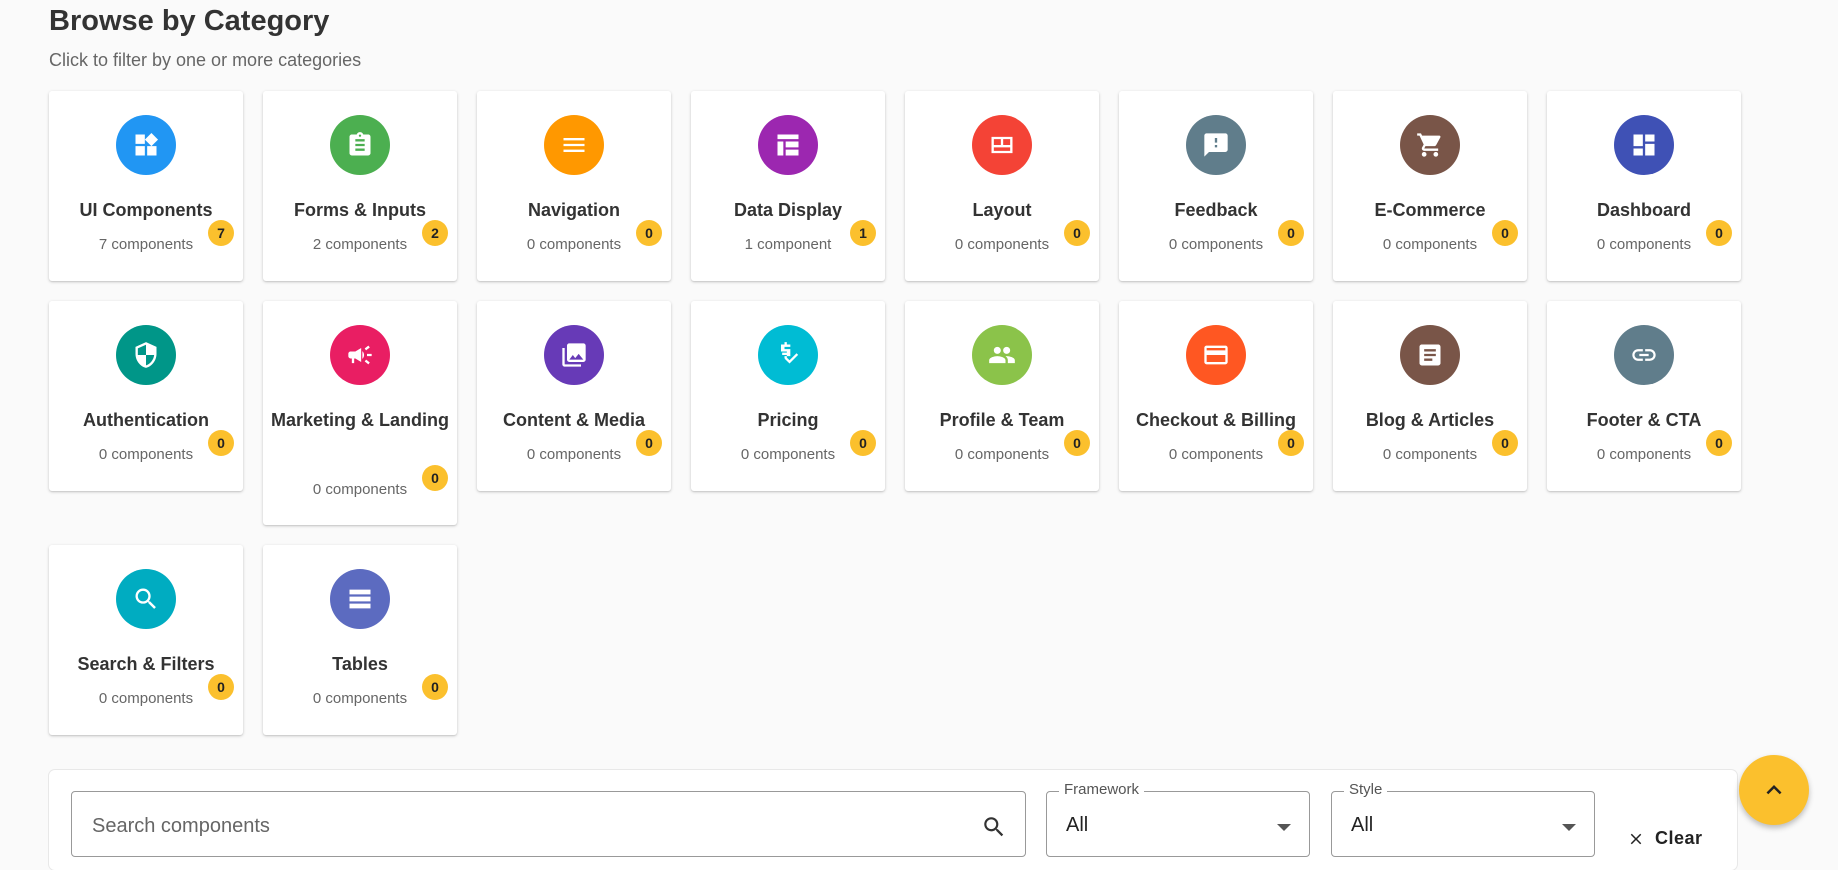  What do you see at coordinates (788, 210) in the screenshot?
I see `category-name: Data Display` at bounding box center [788, 210].